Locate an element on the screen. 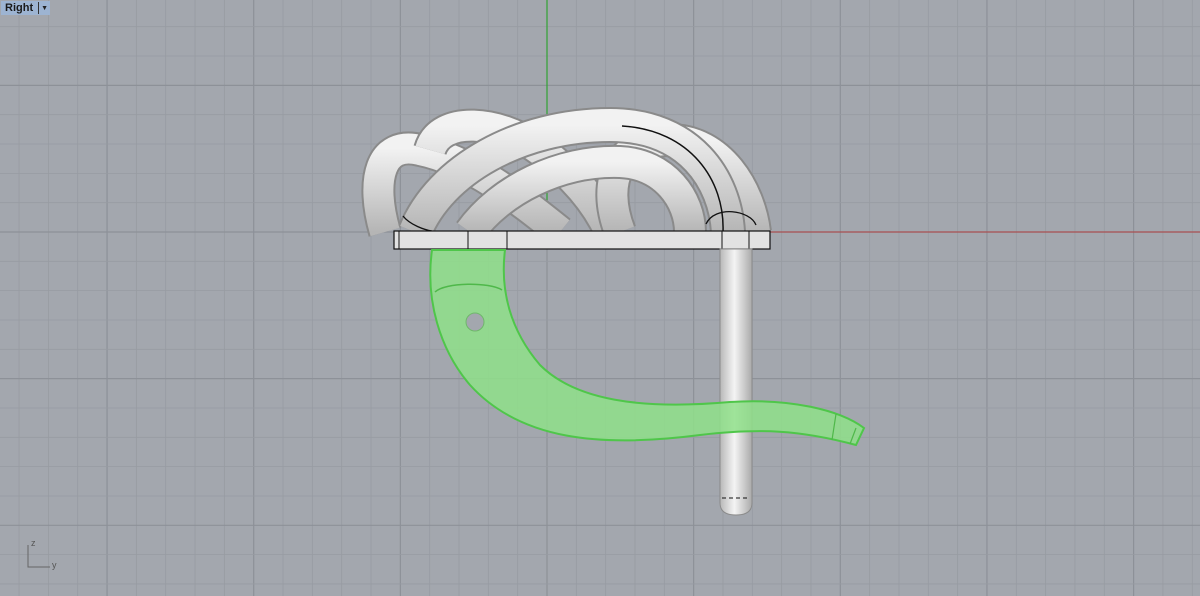 This screenshot has height=596, width=1200. viewport-title-tab: Right ▼ is located at coordinates (26, 8).